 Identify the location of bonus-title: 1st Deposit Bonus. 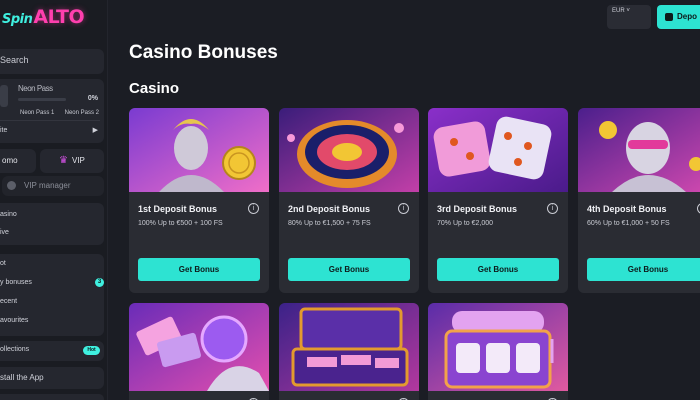
(178, 209).